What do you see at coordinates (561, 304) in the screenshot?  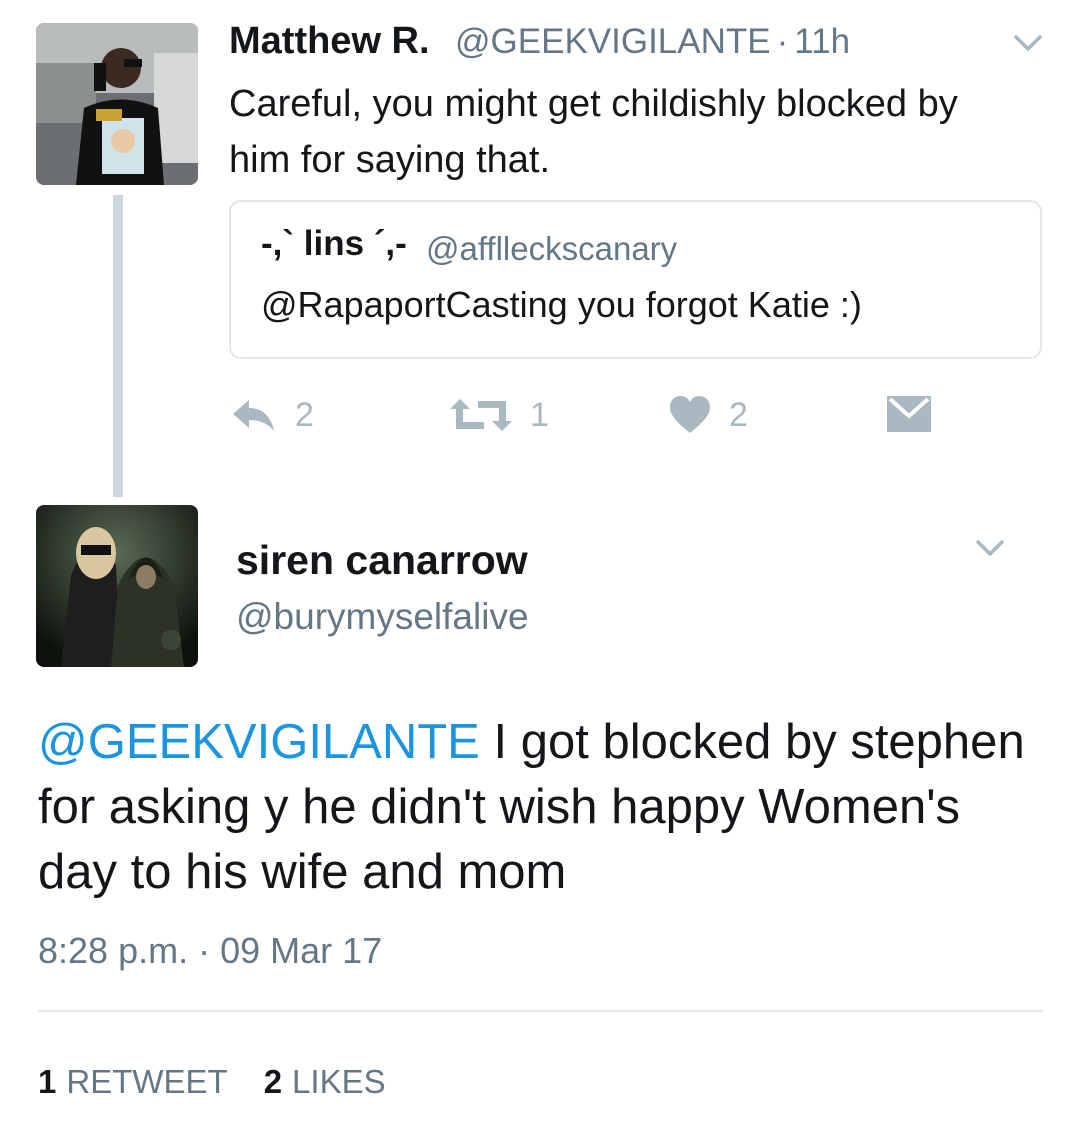 I see `quoted-tweet-text: @RapaportCasting you forgot Katie :)` at bounding box center [561, 304].